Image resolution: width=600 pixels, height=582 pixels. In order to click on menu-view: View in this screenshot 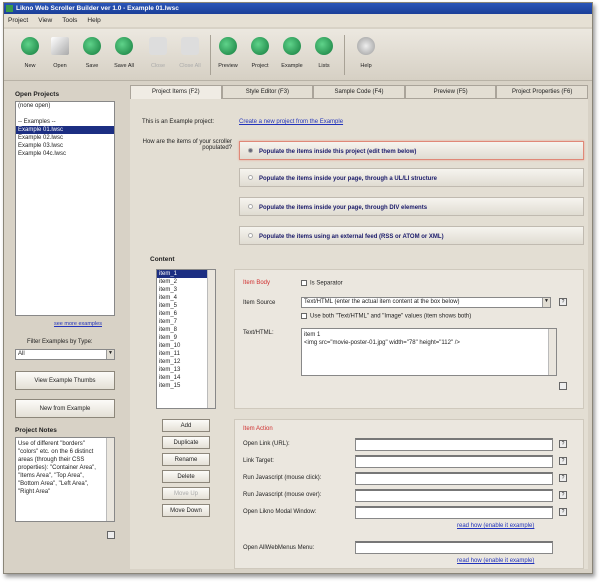, I will do `click(45, 20)`.